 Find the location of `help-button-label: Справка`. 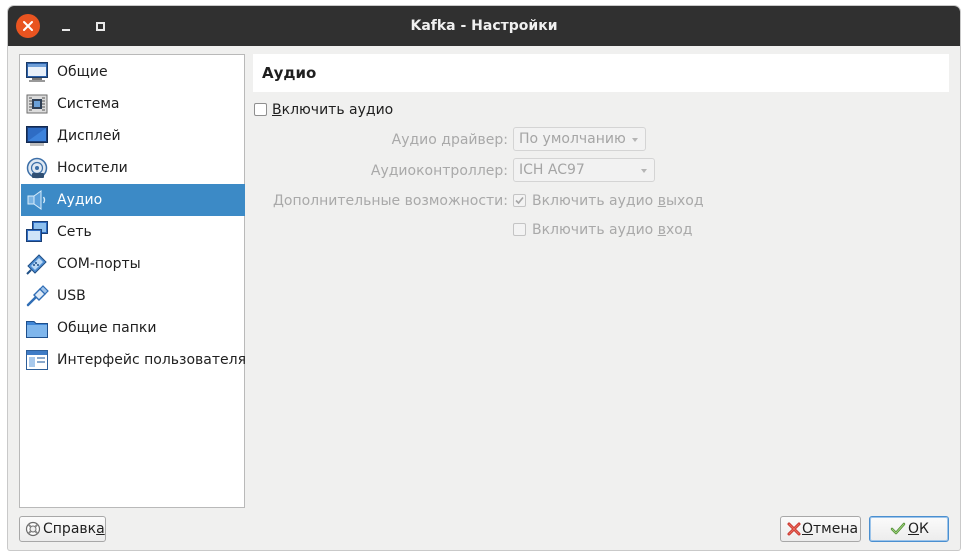

help-button-label: Справка is located at coordinates (74, 529).